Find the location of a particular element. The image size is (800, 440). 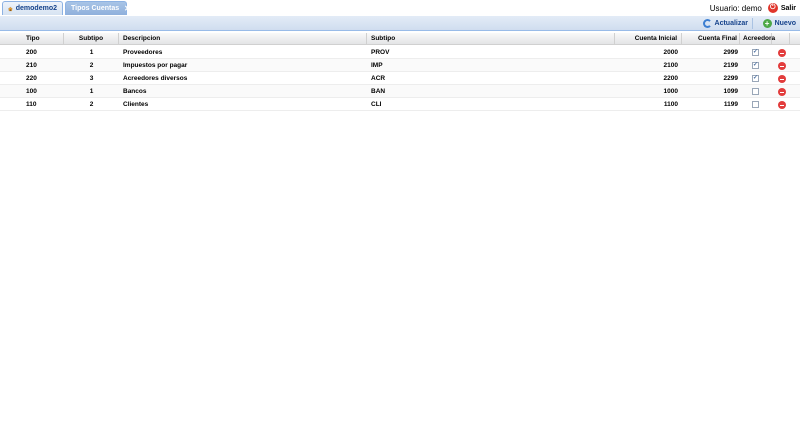

column-header-descripcion: Descripcion is located at coordinates (243, 38).